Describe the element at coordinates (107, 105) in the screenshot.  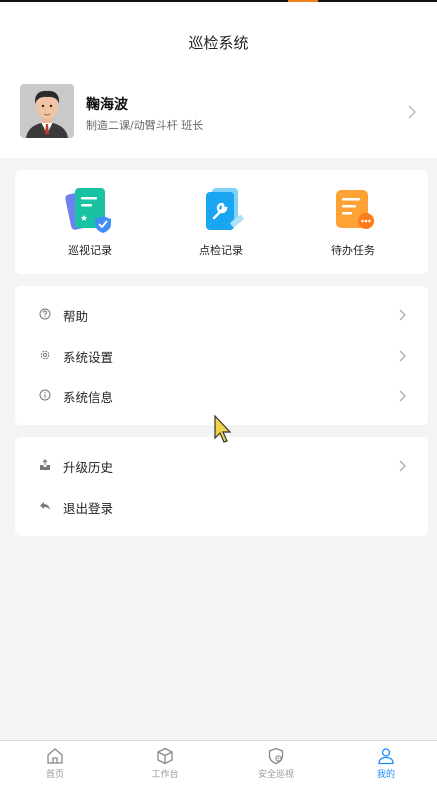
I see `user-name: 鞠海波` at that location.